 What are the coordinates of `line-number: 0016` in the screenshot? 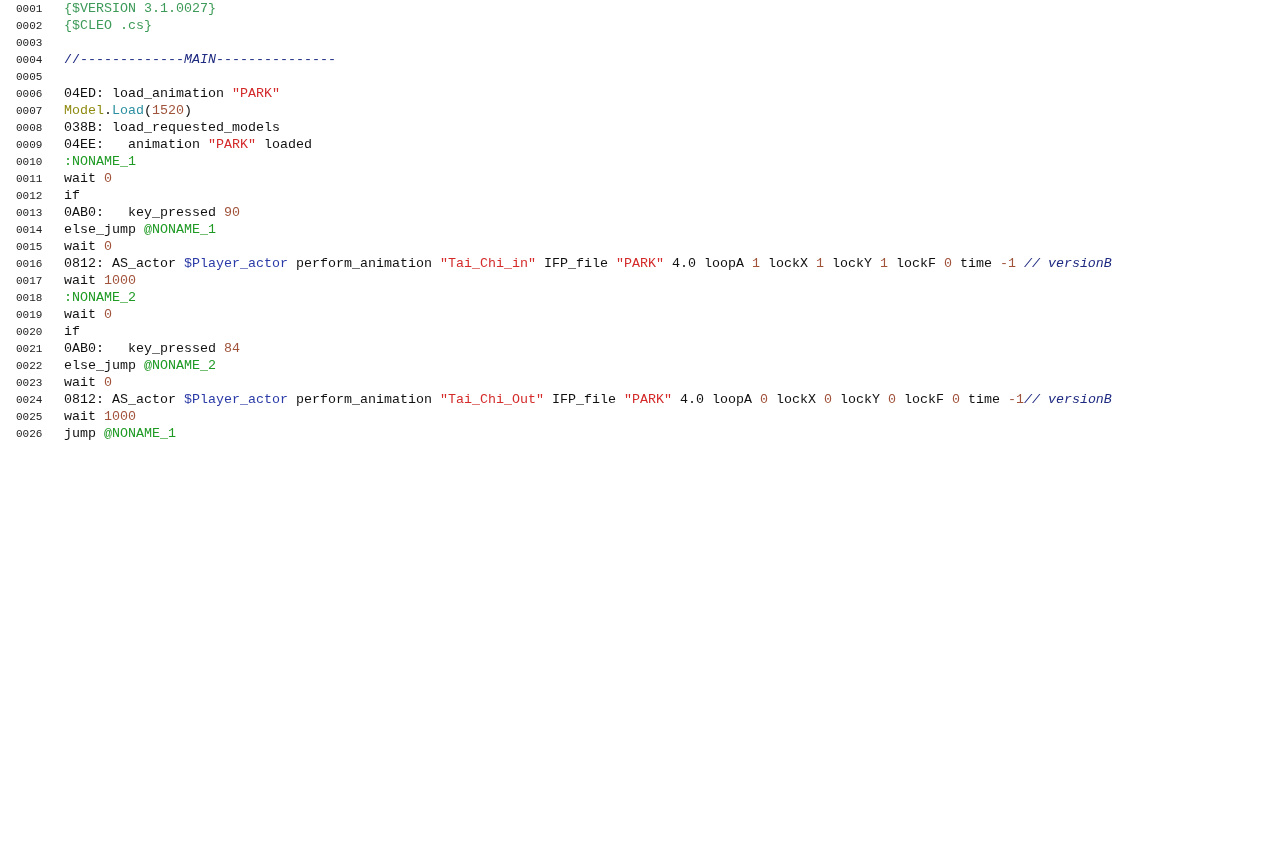 It's located at (30, 263).